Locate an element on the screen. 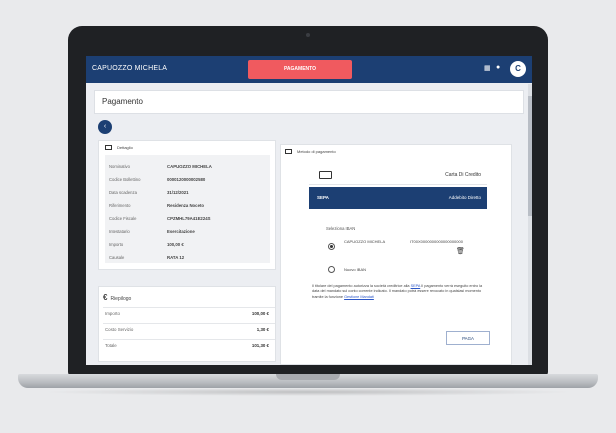  credit-card-label: Carta Di Credito is located at coordinates (463, 175).